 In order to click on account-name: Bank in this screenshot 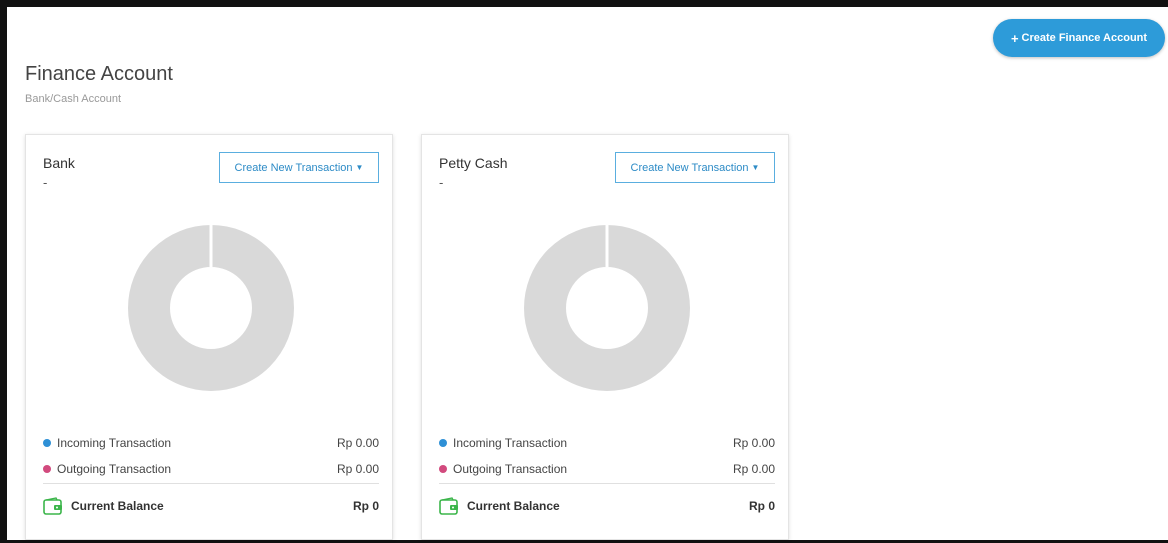, I will do `click(59, 163)`.